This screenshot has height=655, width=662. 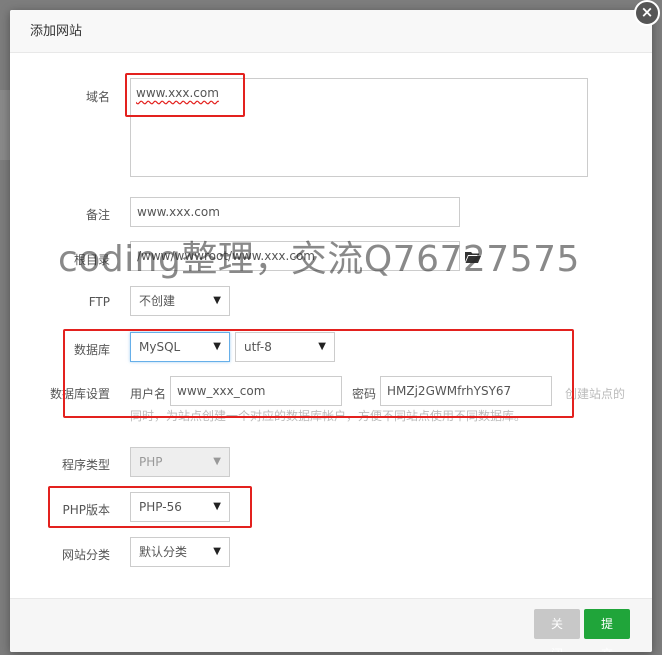 I want to click on site-category-value: 默认分类, so click(x=163, y=552).